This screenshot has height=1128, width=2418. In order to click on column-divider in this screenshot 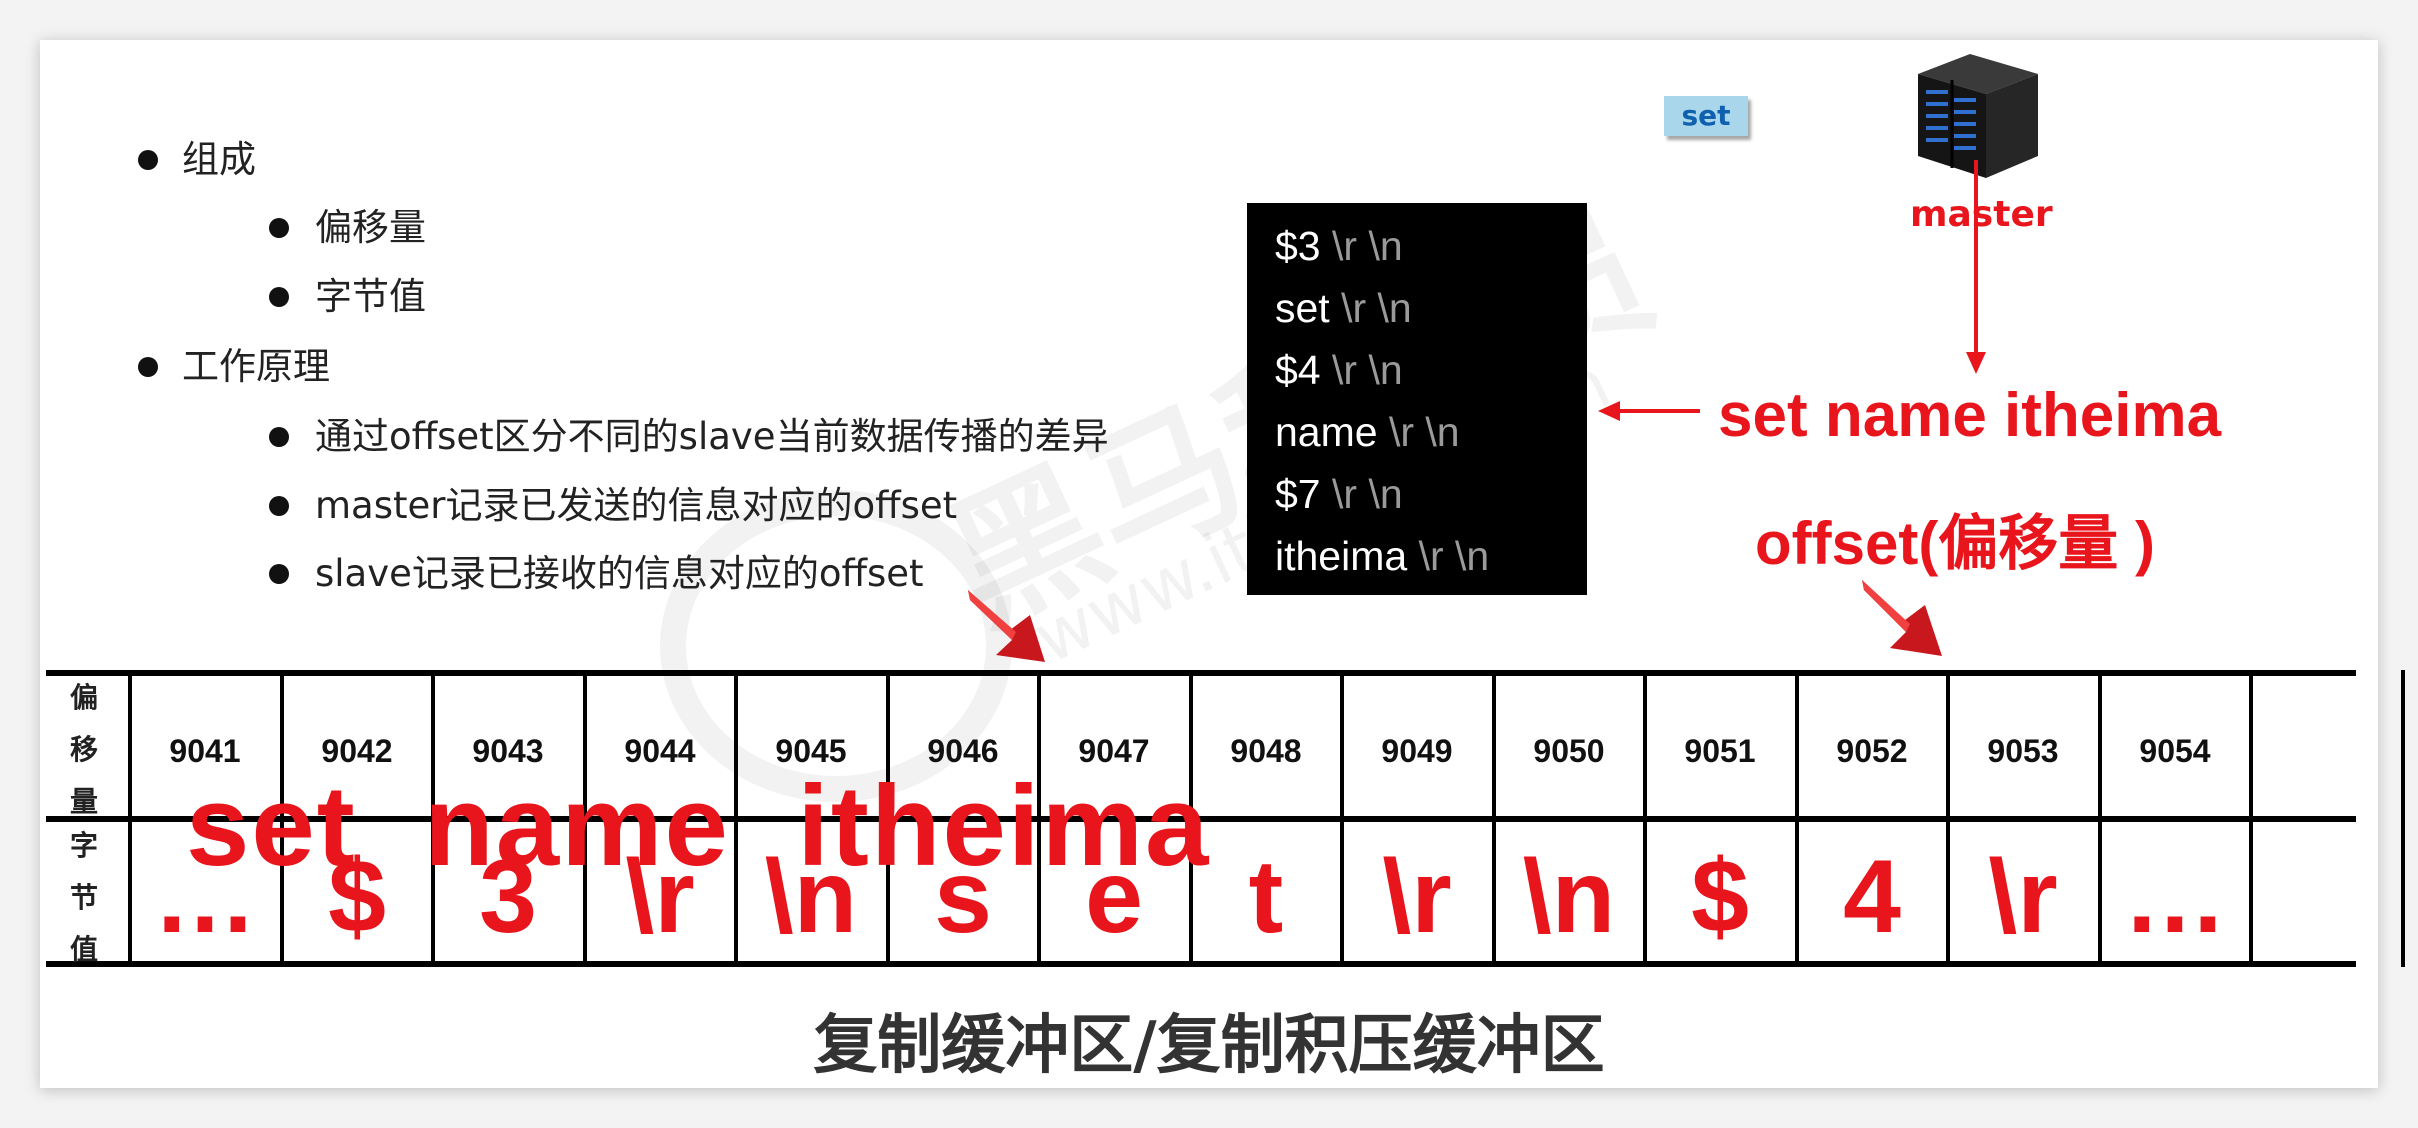, I will do `click(2403, 818)`.